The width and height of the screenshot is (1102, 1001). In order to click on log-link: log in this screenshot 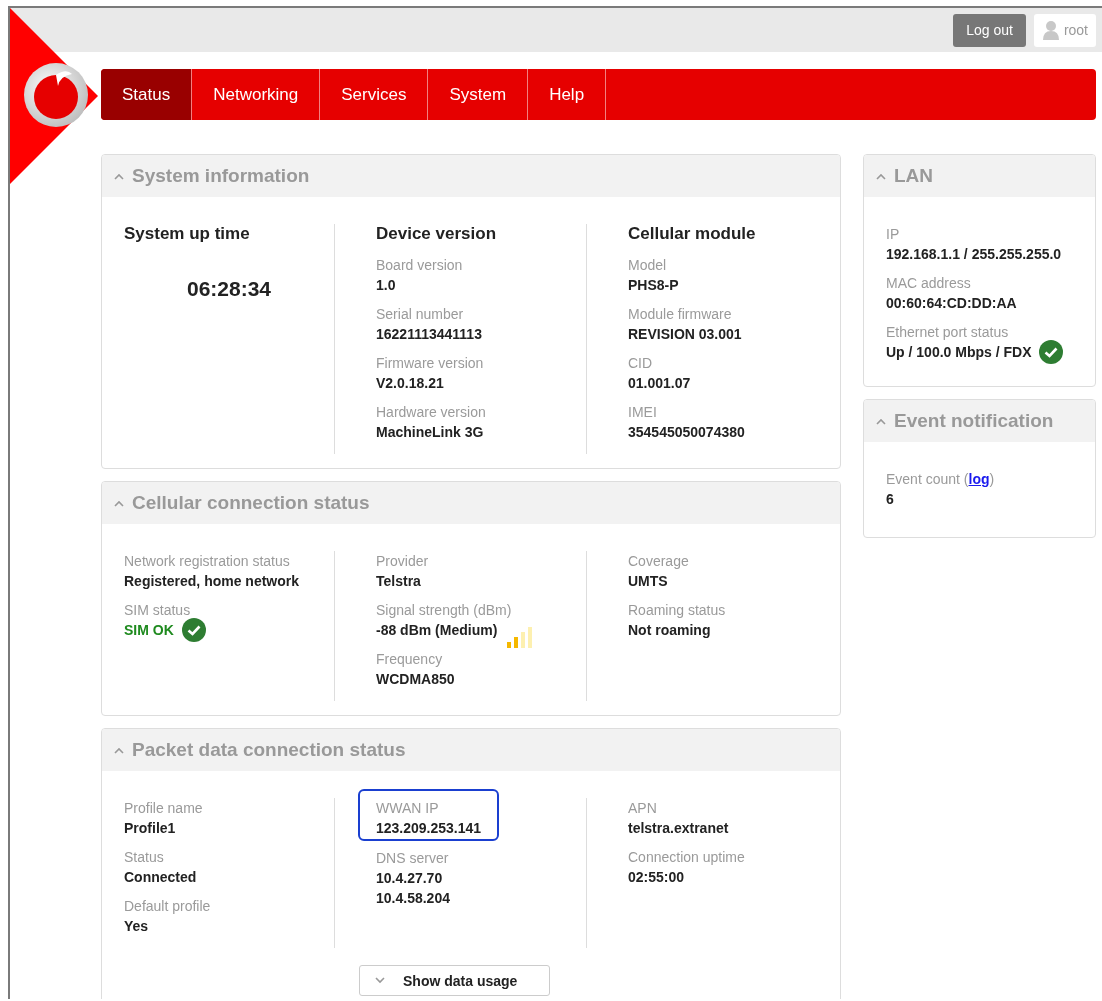, I will do `click(979, 479)`.